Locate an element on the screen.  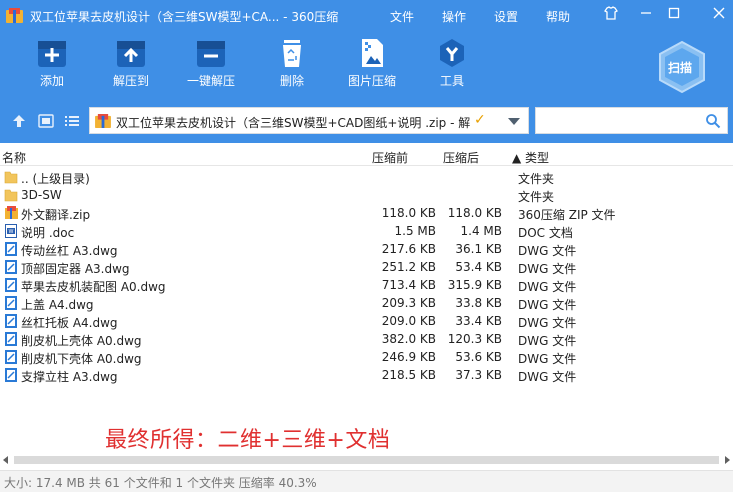
file-row: 上盖 A4.dwg 209.3 KB 33.8 KB DWG 文件 is located at coordinates (366, 303).